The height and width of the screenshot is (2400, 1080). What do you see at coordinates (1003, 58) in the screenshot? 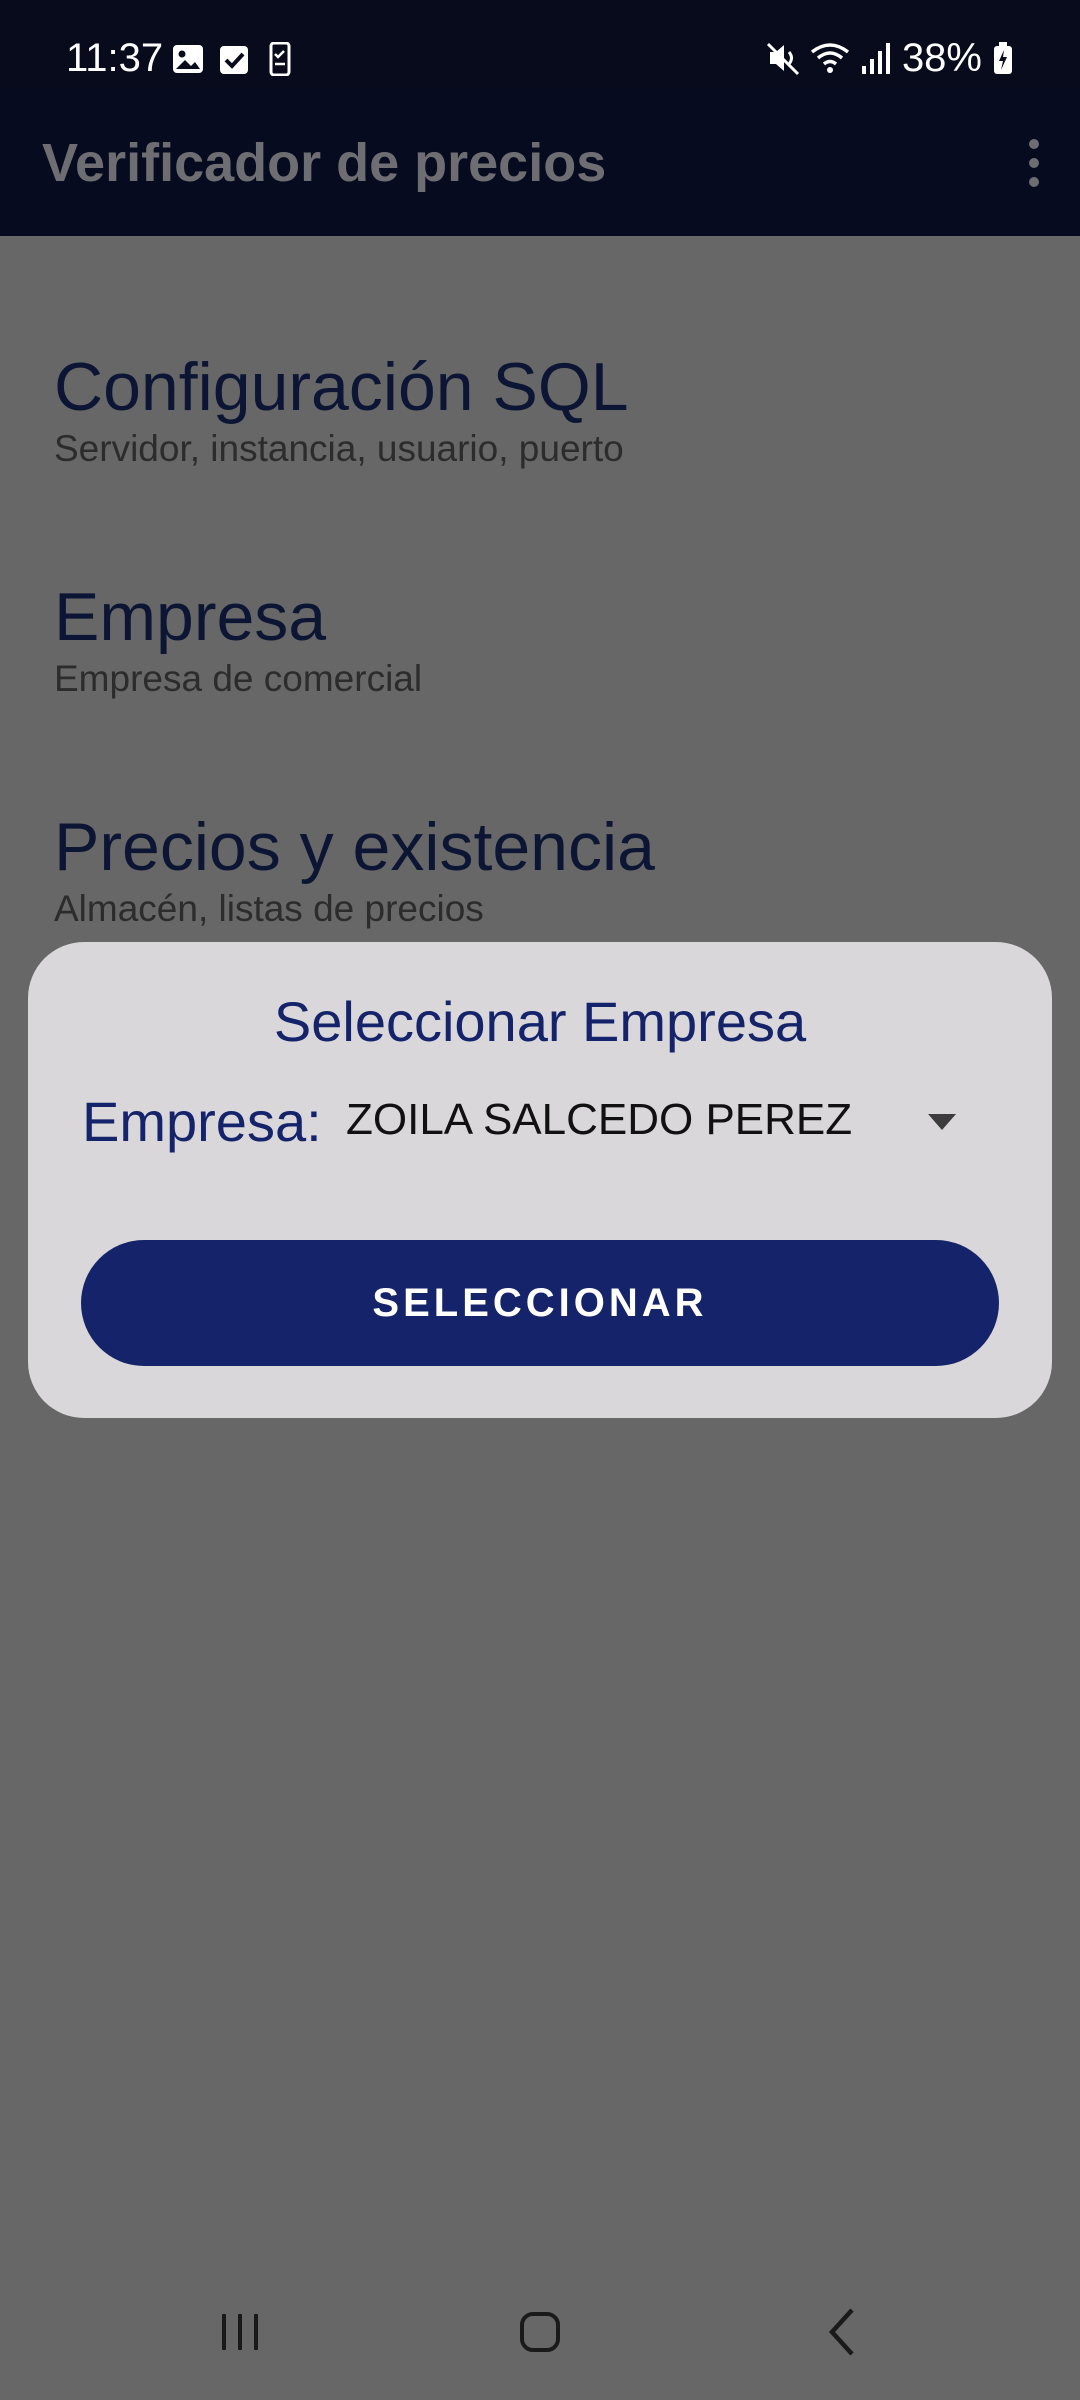
I see `battery-charging-icon` at bounding box center [1003, 58].